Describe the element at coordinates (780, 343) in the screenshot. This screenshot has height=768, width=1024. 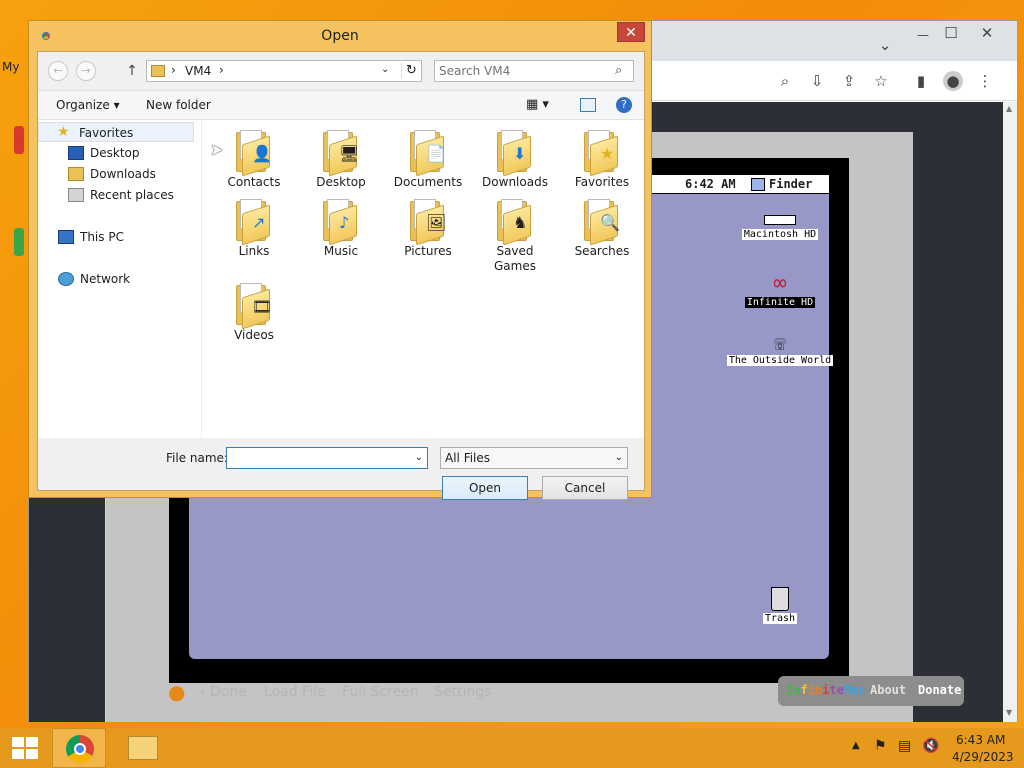
I see `network-globe-icon: ☏` at that location.